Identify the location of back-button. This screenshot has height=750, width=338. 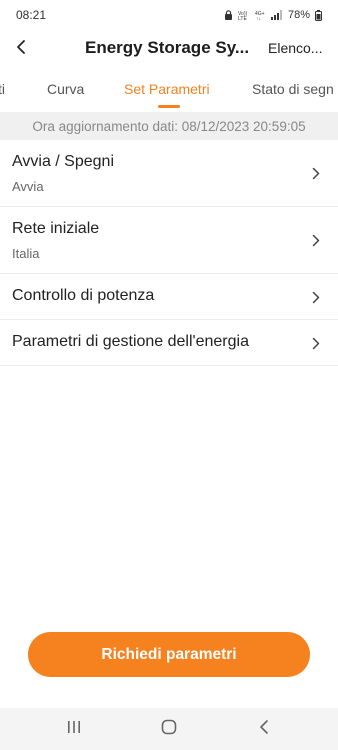
(21, 49).